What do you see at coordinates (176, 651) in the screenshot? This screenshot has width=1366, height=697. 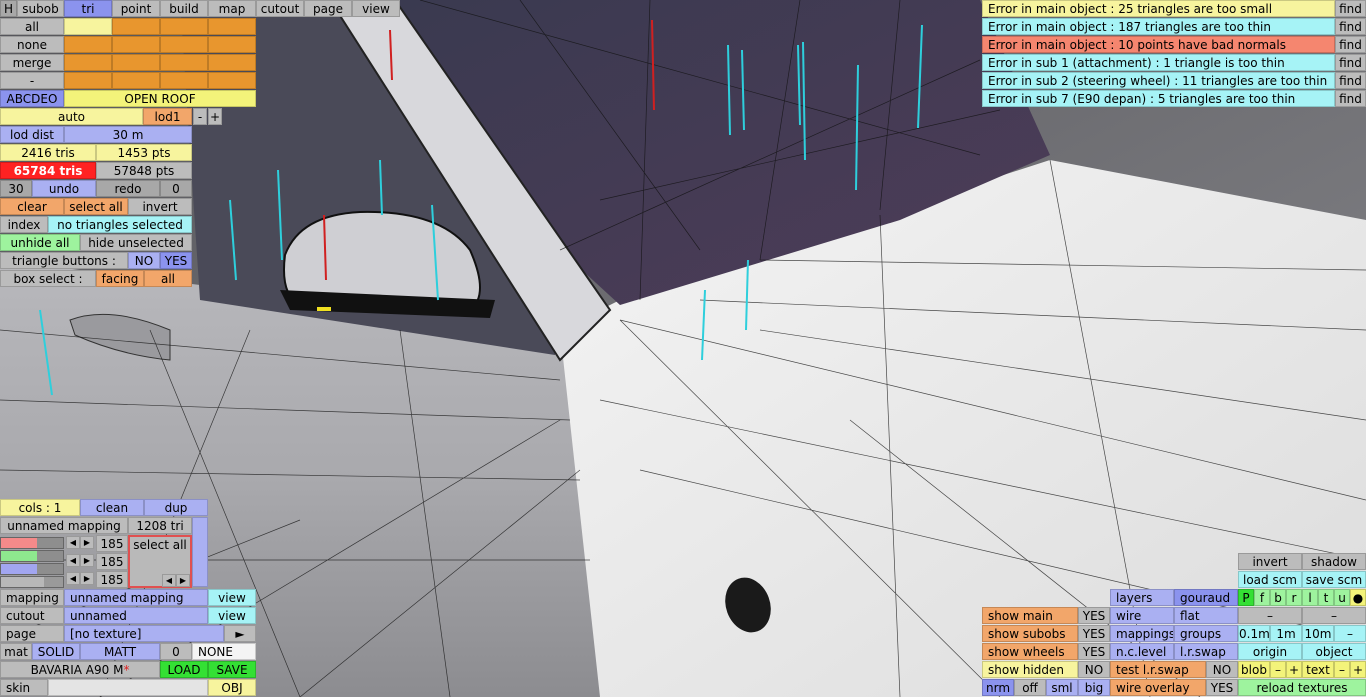 I see `material-index: 0` at bounding box center [176, 651].